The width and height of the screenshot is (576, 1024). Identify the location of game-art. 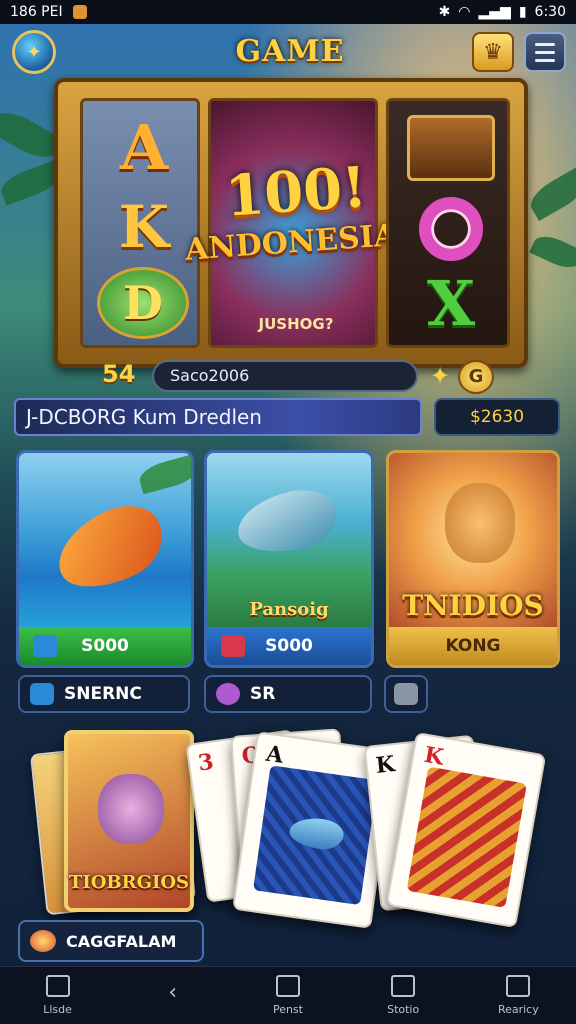
(105, 541).